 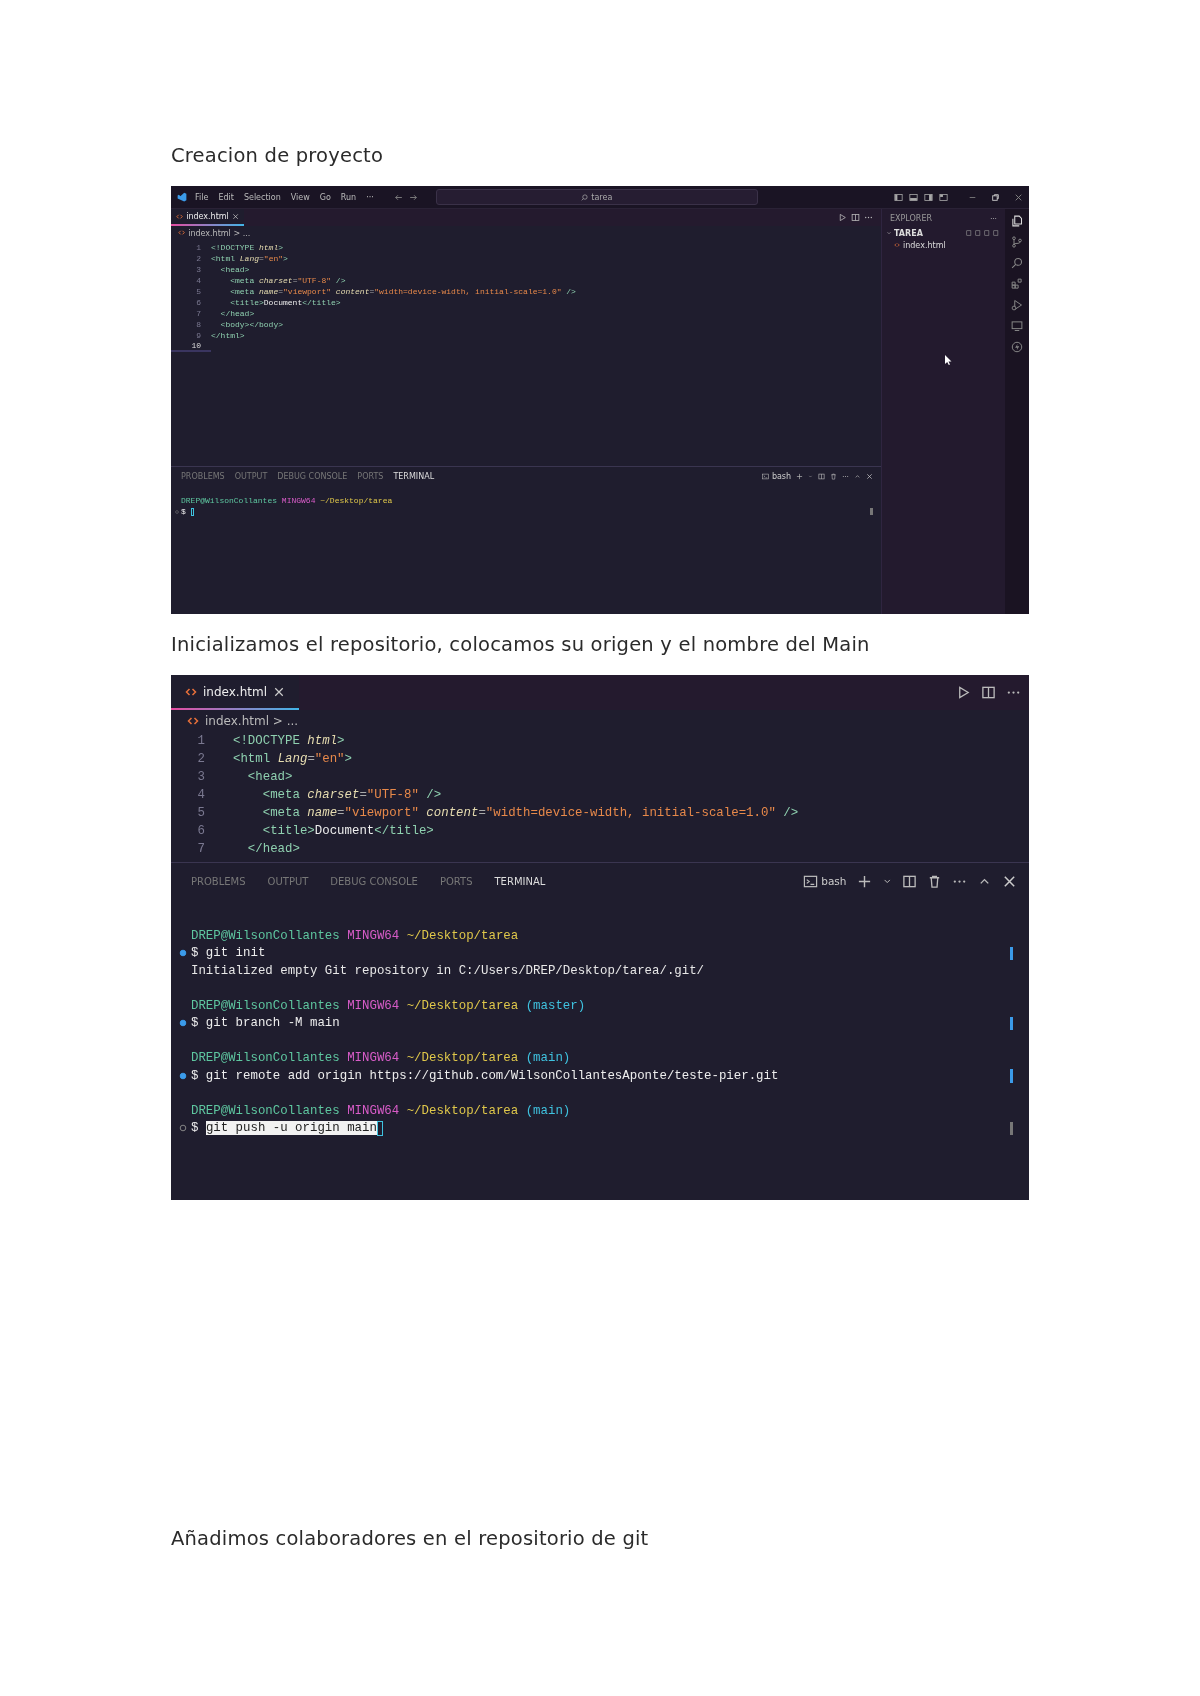 What do you see at coordinates (388, 1005) in the screenshot?
I see `terminal-prompt: DREP@WilsonCollantes MINGW64 ~/Desktop/tarea (master)` at bounding box center [388, 1005].